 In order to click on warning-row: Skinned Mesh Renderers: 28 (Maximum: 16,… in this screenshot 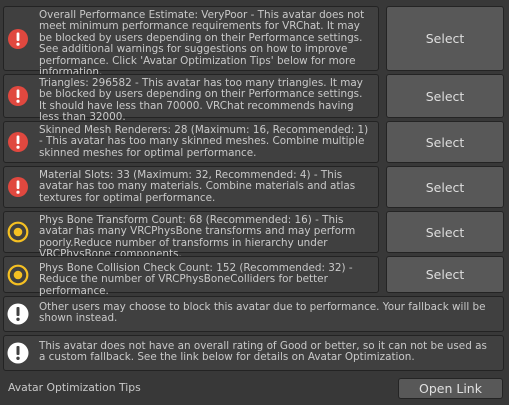, I will do `click(253, 142)`.